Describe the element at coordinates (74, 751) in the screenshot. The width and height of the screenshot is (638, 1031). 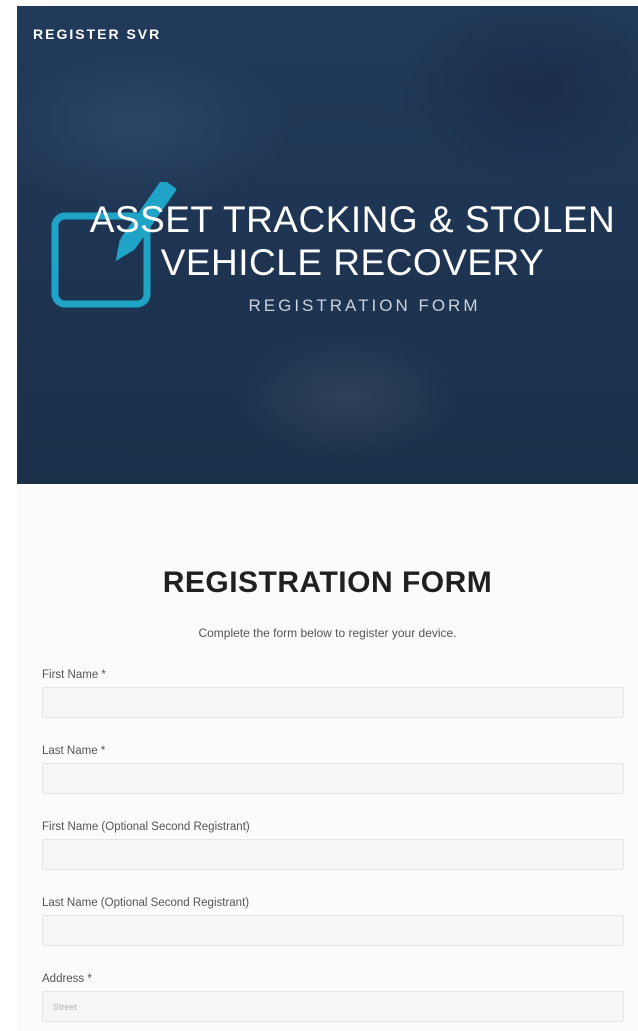
I see `last-name-label: Last Name *` at that location.